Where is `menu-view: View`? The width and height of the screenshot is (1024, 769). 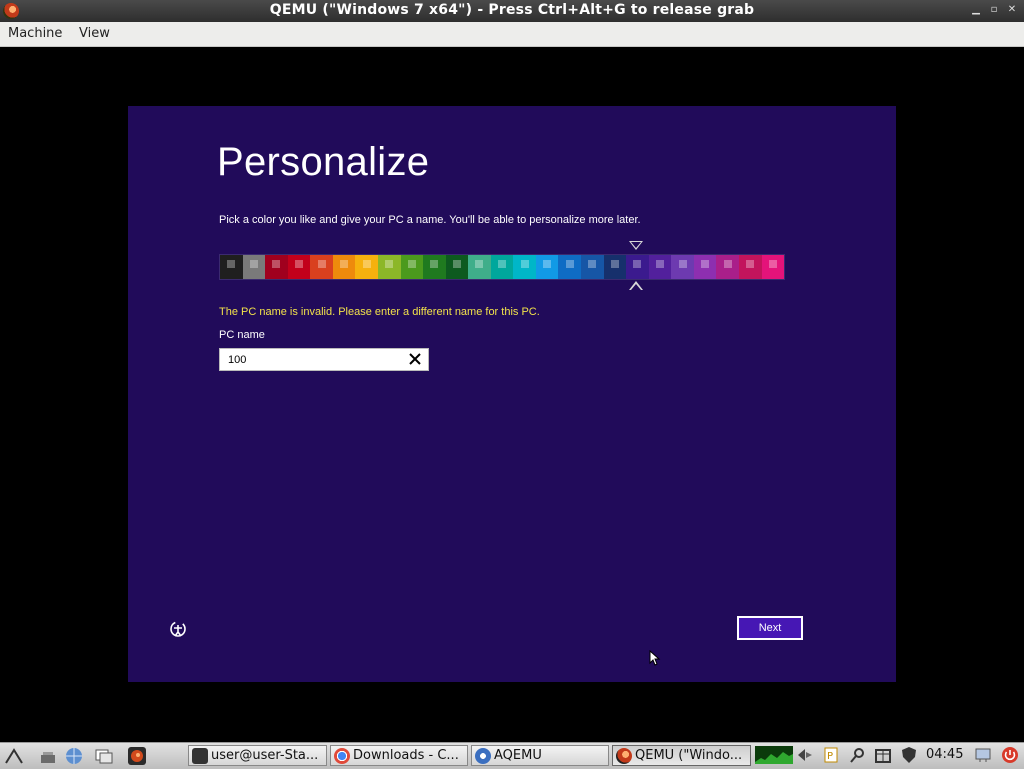 menu-view: View is located at coordinates (94, 33).